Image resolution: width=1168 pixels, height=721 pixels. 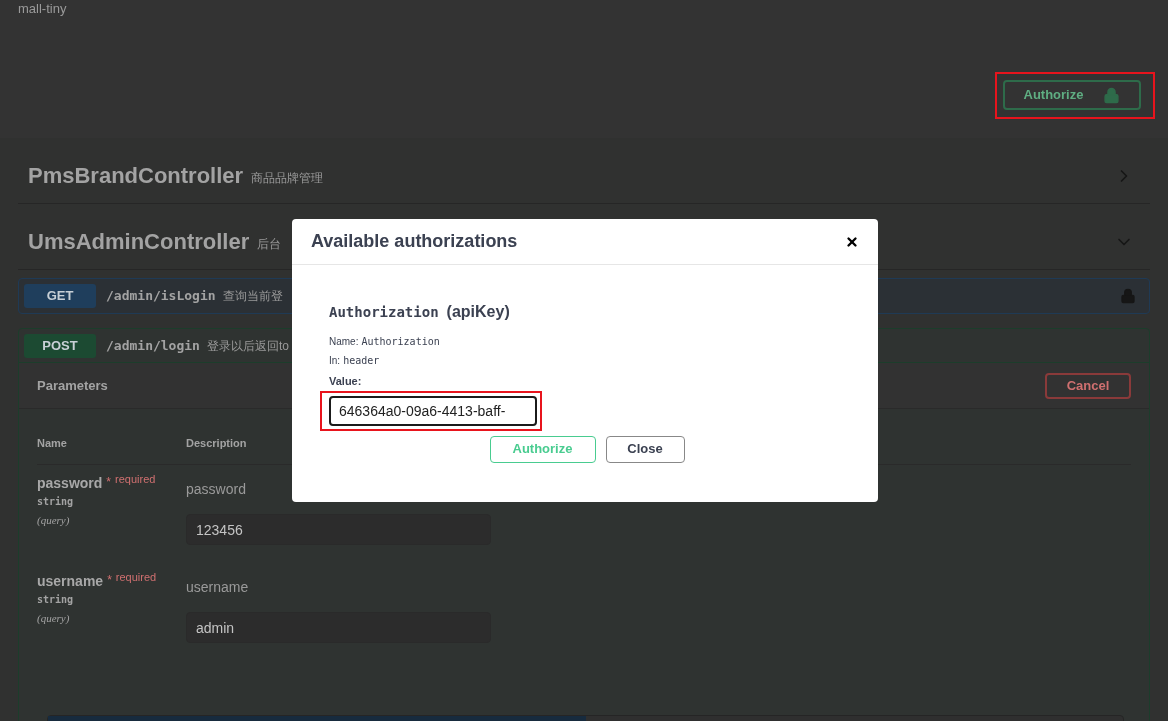 I want to click on field-label: In:, so click(x=335, y=361).